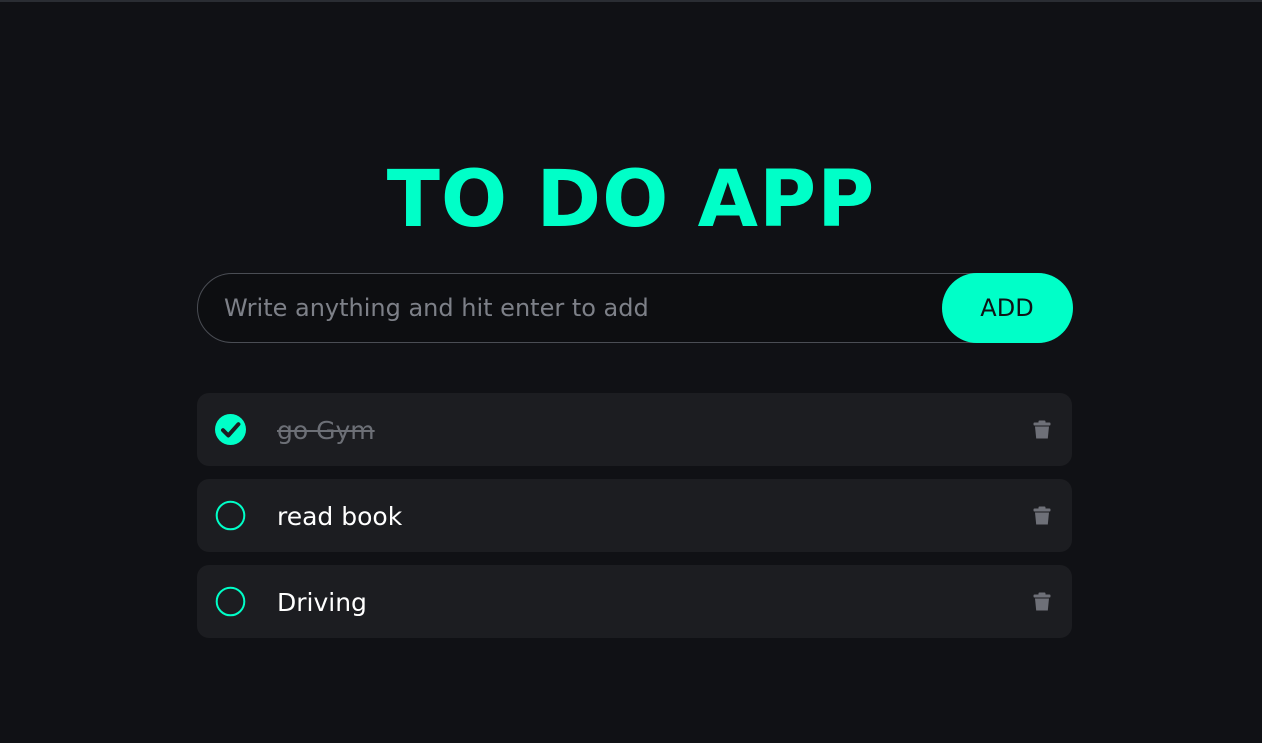 The height and width of the screenshot is (743, 1262). Describe the element at coordinates (634, 515) in the screenshot. I see `todo-item: read book` at that location.